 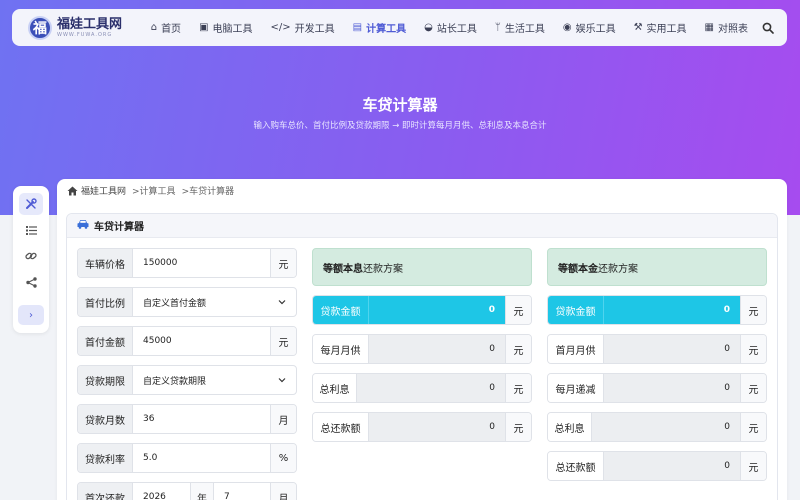 I want to click on chevron-down-icon, so click(x=282, y=380).